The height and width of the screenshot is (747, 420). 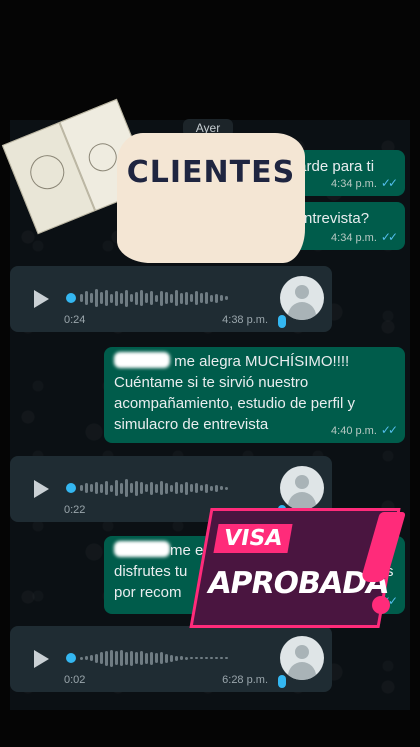 What do you see at coordinates (296, 570) in the screenshot?
I see `visa-aprobada-badge: VISA APROBADA` at bounding box center [296, 570].